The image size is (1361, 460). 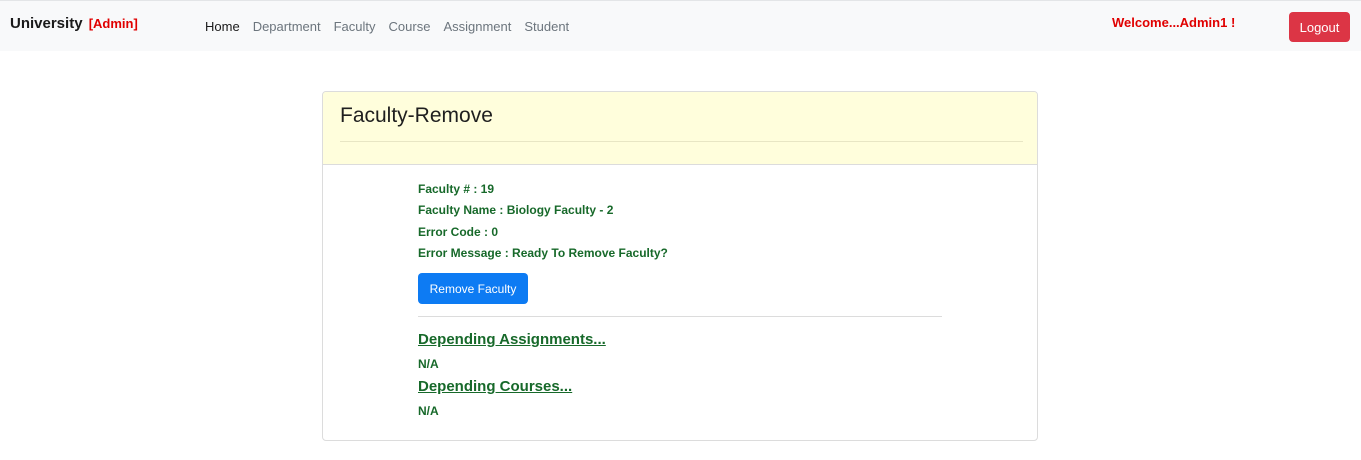 What do you see at coordinates (458, 232) in the screenshot?
I see `error-code: Error Code : 0` at bounding box center [458, 232].